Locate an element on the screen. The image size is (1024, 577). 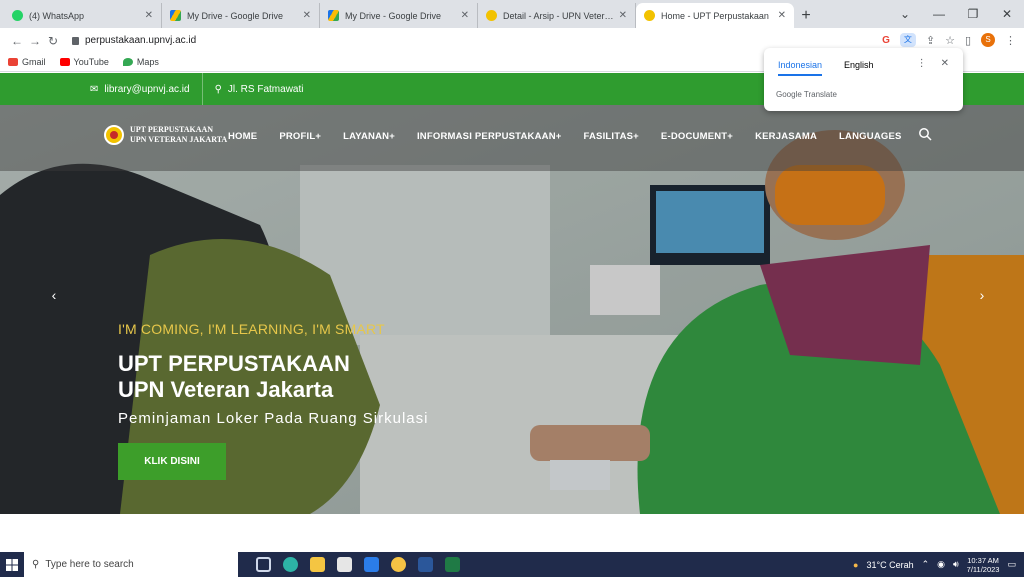
url-field: perpustakaan.upnvj.ac.id is located at coordinates (134, 40).